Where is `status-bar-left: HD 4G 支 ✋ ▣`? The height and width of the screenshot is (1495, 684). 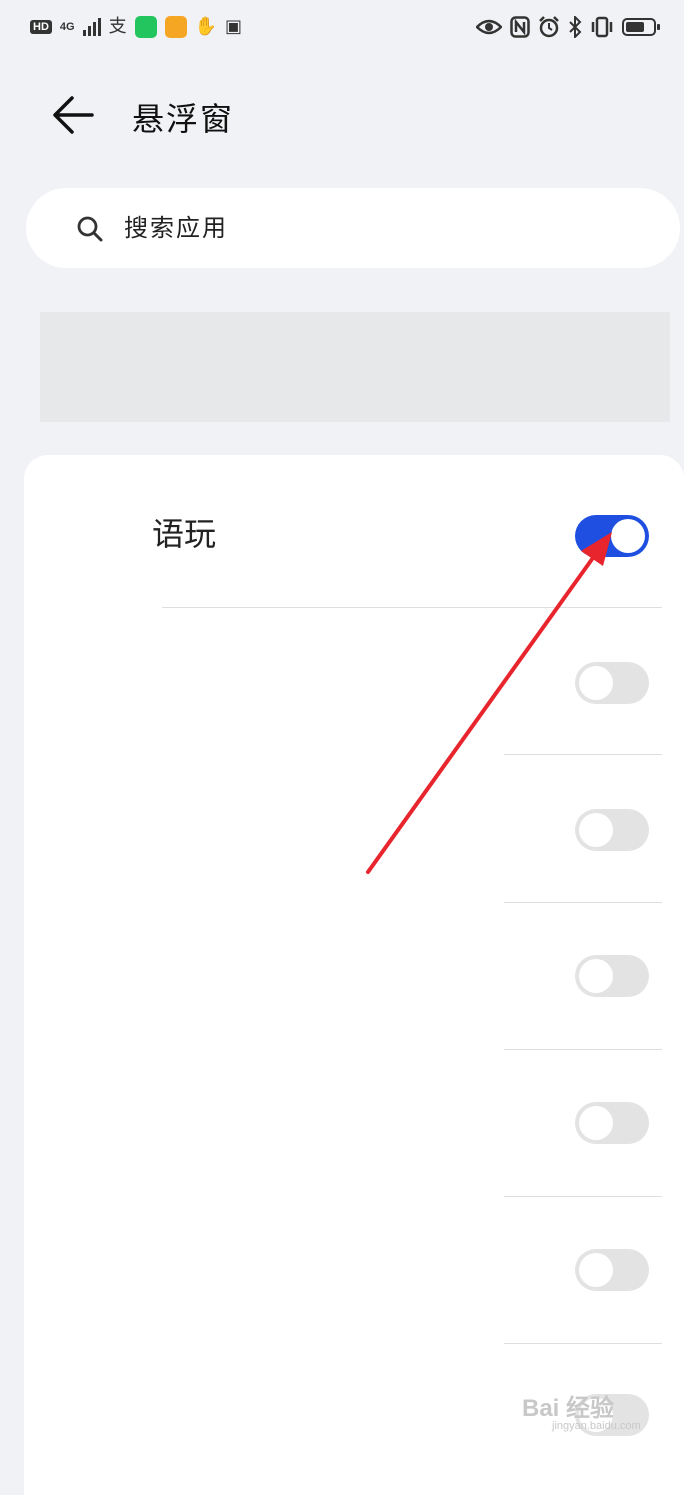 status-bar-left: HD 4G 支 ✋ ▣ is located at coordinates (136, 27).